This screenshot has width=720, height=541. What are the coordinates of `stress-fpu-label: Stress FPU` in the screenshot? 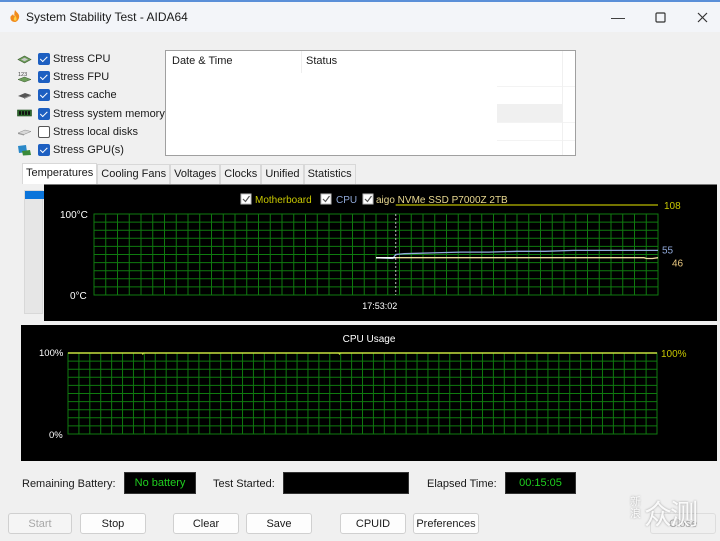 It's located at (81, 77).